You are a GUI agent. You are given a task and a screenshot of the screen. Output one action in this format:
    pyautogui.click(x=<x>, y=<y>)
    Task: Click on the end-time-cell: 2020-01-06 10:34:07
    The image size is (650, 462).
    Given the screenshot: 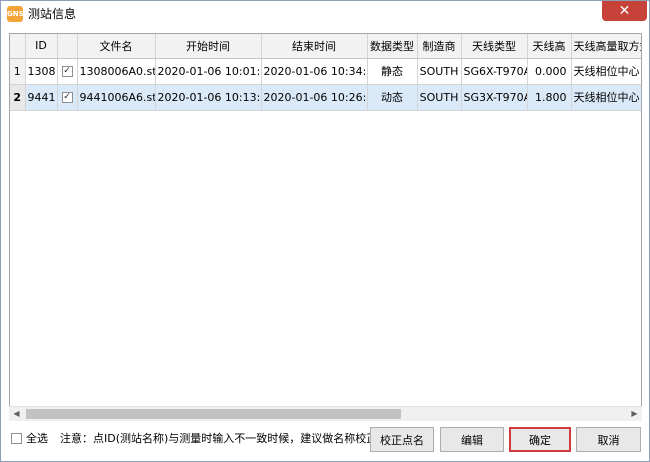 What is the action you would take?
    pyautogui.click(x=314, y=71)
    